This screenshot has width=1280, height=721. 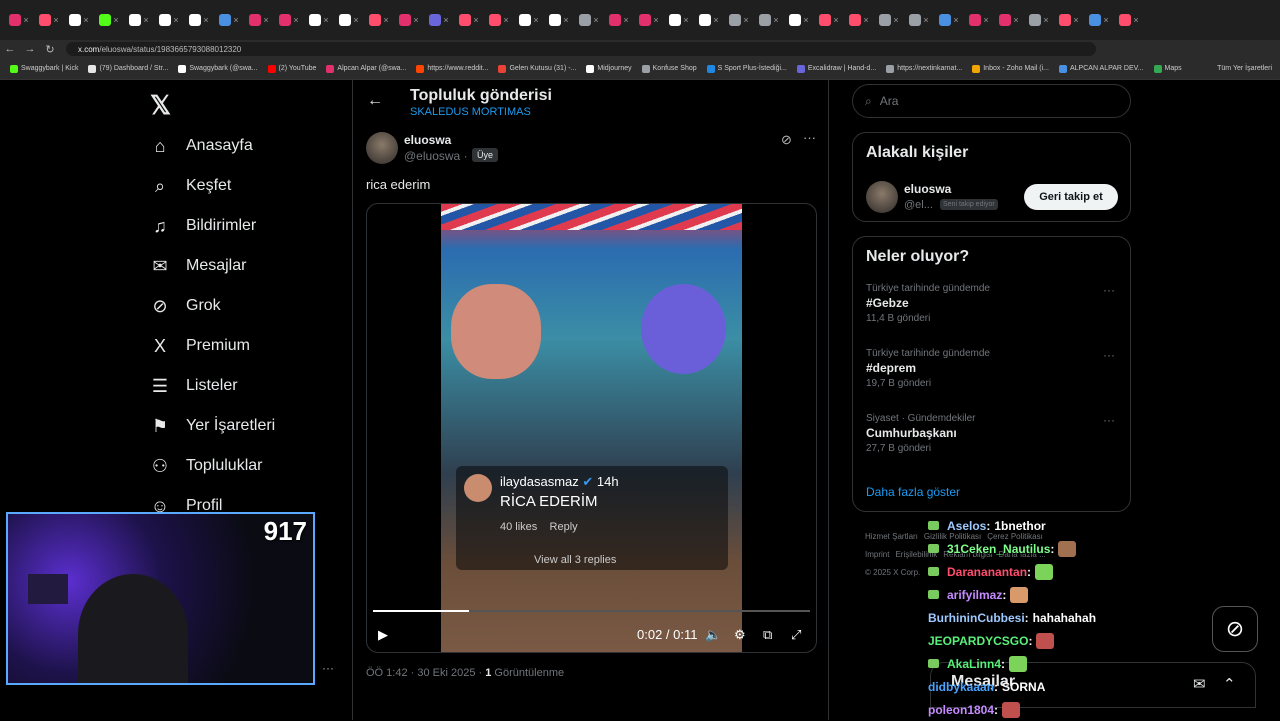 I want to click on settings-gear-icon: ⚙, so click(x=740, y=635).